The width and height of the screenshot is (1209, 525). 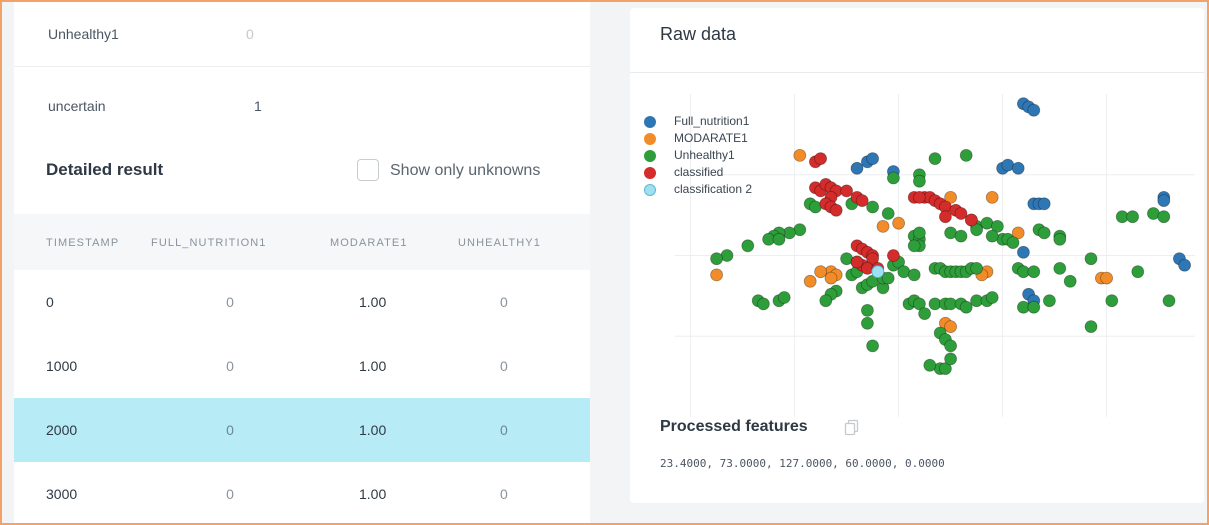 I want to click on table-row: 3000 0 1.00 0, so click(x=302, y=492).